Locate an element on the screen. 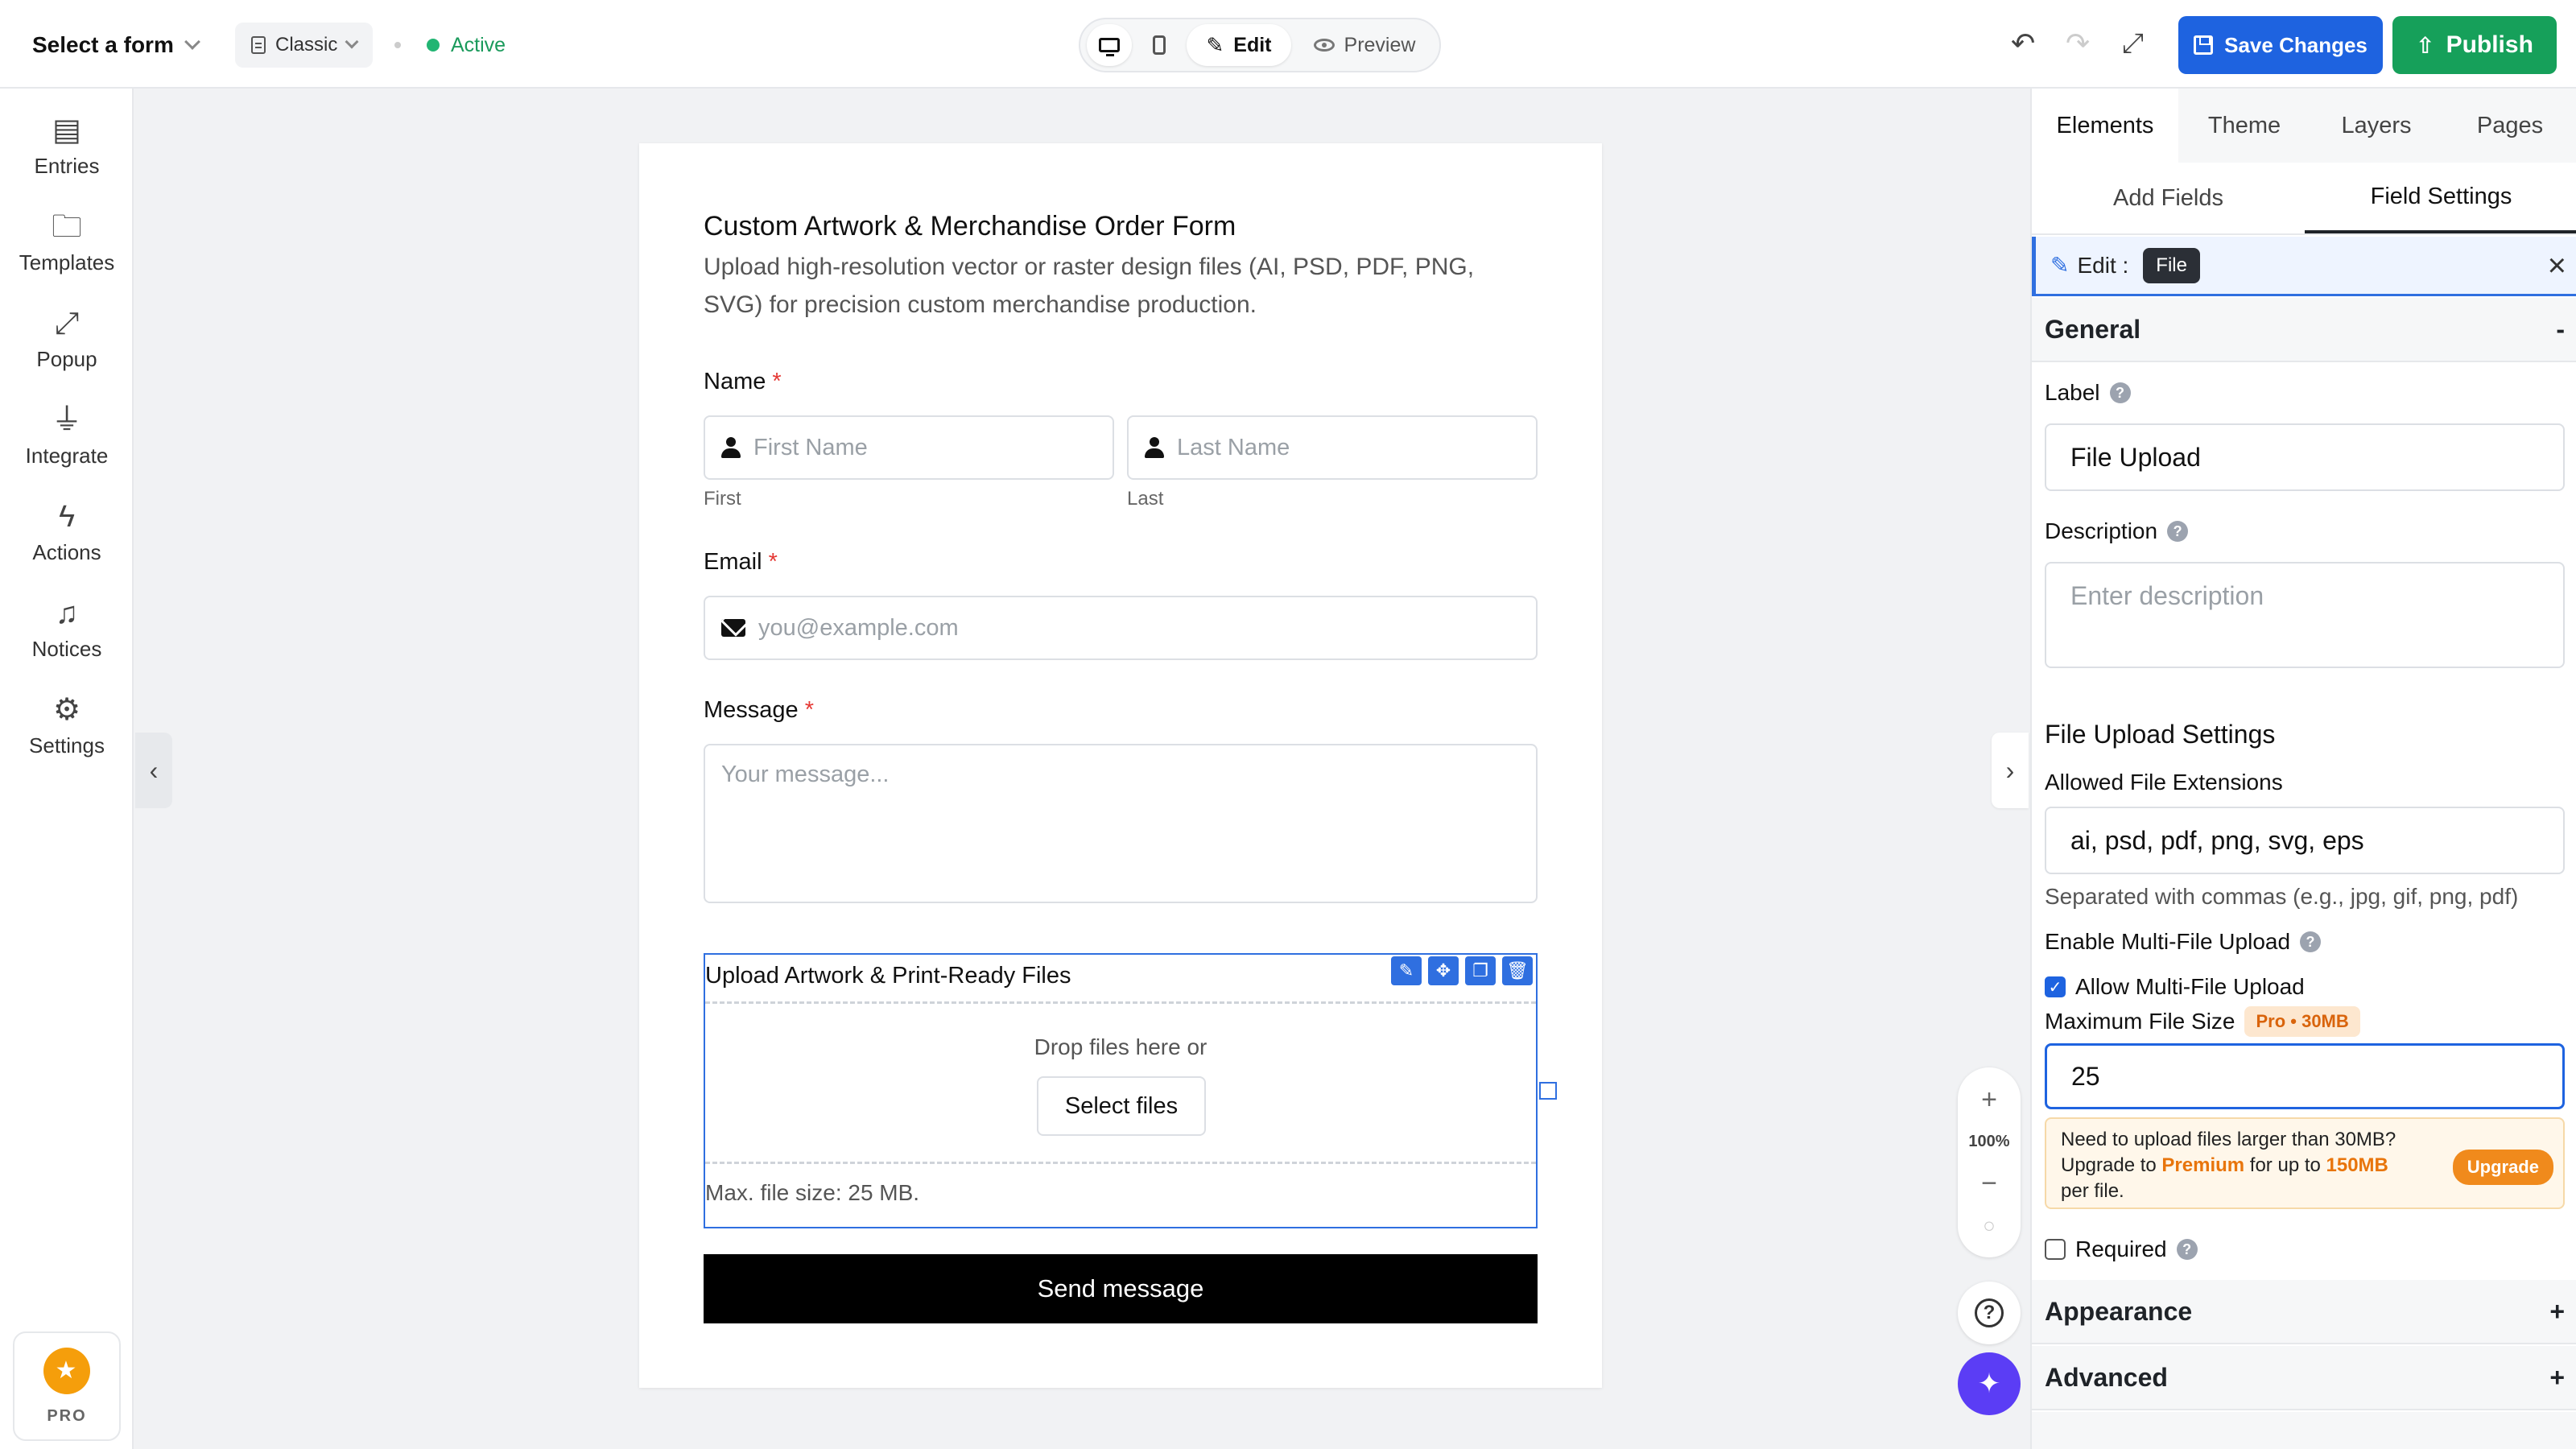 The height and width of the screenshot is (1449, 2576). close-icon: × is located at coordinates (2557, 265).